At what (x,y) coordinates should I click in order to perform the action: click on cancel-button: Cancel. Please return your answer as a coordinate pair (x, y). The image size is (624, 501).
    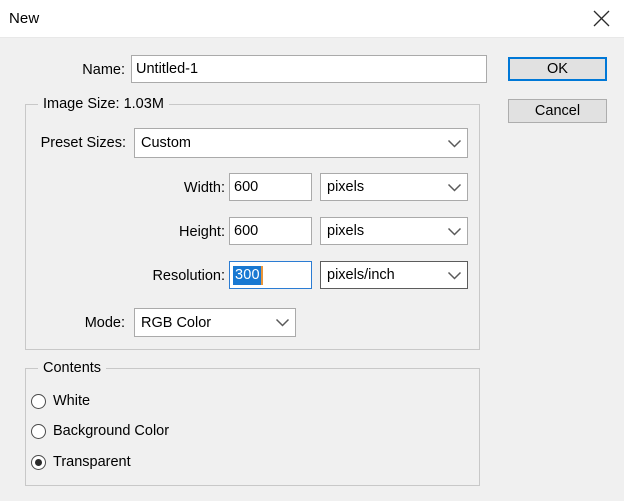
    Looking at the image, I should click on (557, 111).